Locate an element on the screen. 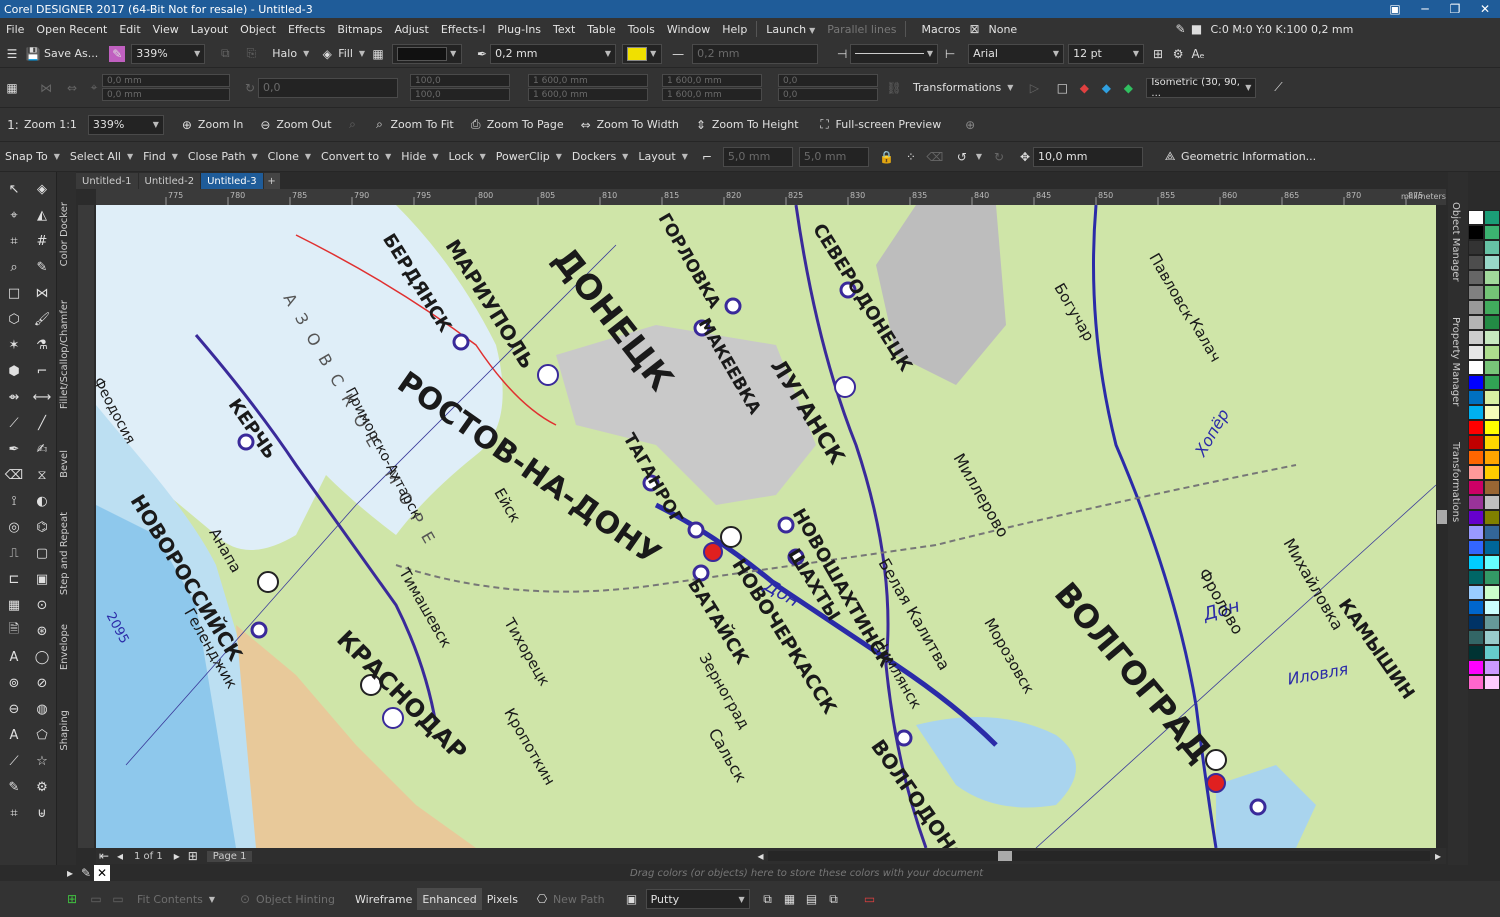 The image size is (1500, 917). tab-untitled-1: Untitled-1 is located at coordinates (107, 181).